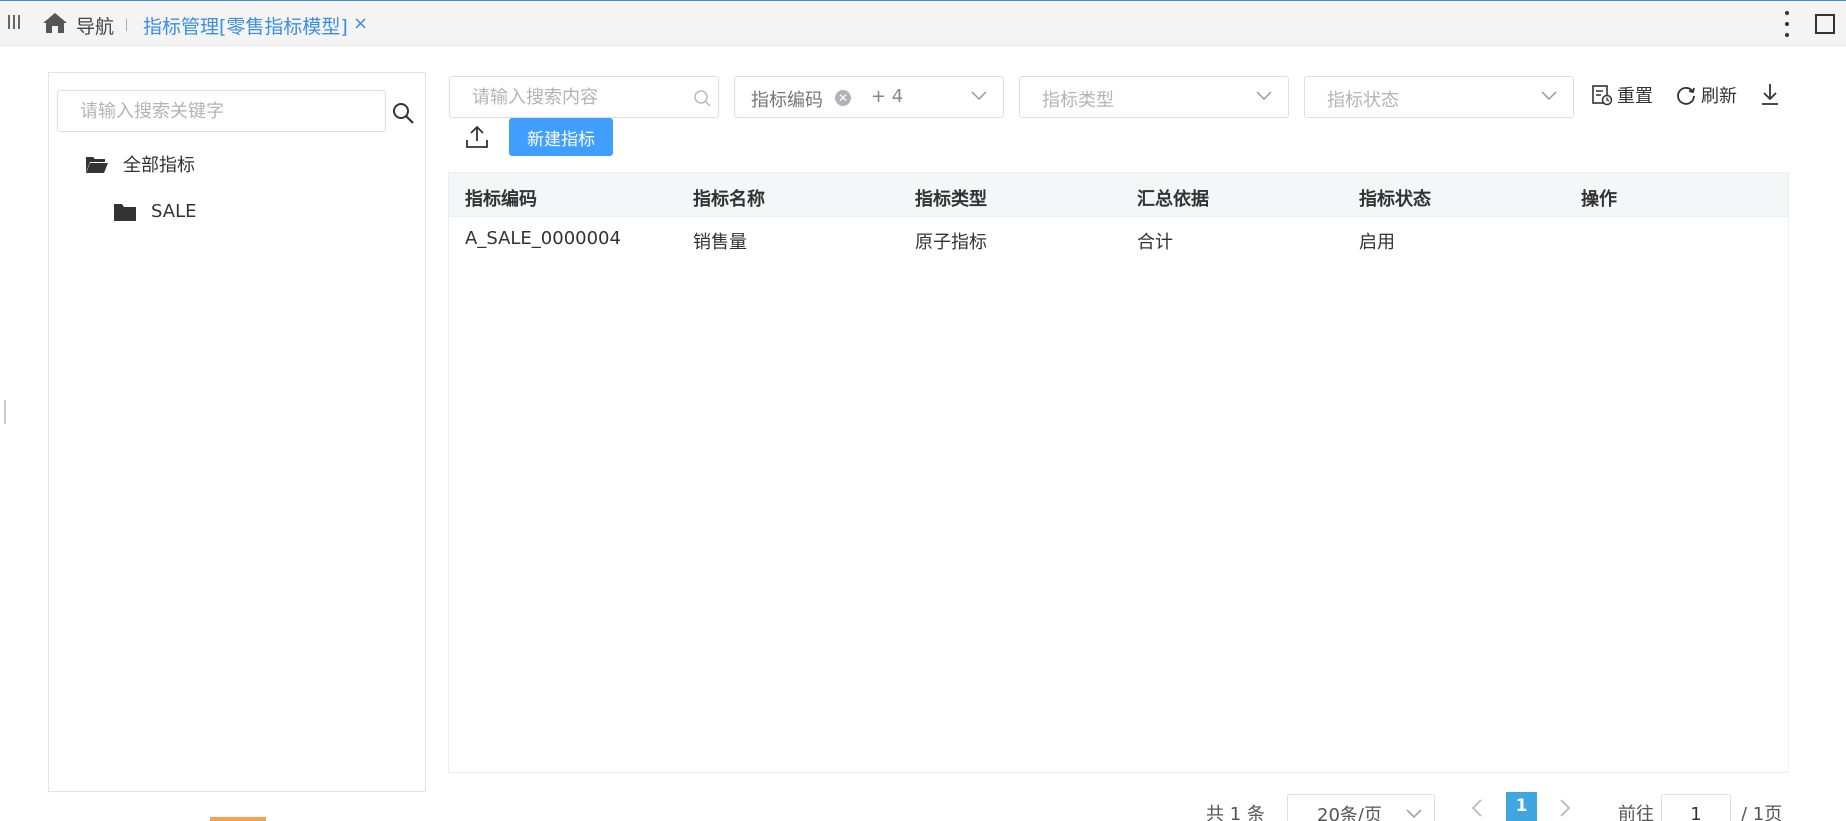  Describe the element at coordinates (1686, 96) in the screenshot. I see `refresh-icon` at that location.